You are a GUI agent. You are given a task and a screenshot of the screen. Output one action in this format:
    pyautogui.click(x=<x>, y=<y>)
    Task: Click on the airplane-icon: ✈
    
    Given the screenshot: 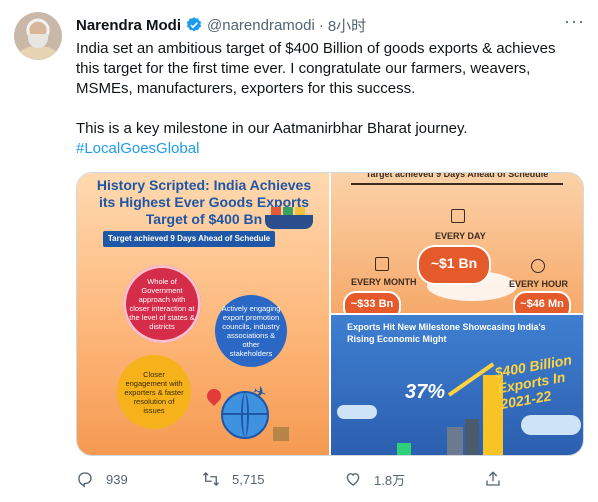 What is the action you would take?
    pyautogui.click(x=259, y=393)
    